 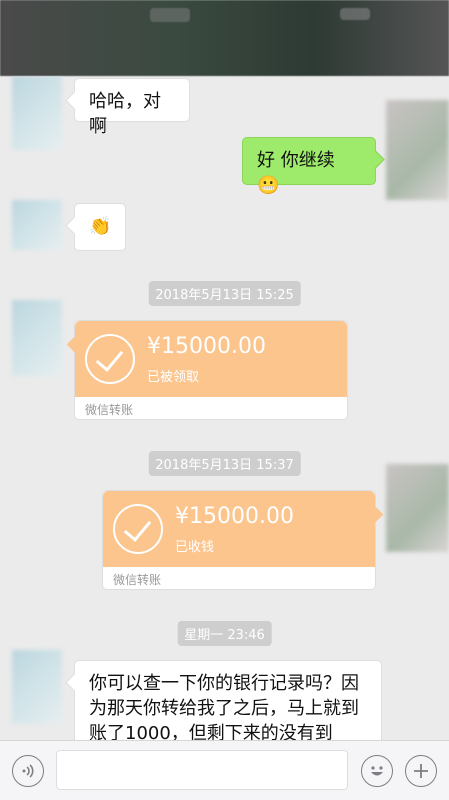 I want to click on input-bar, so click(x=224, y=770).